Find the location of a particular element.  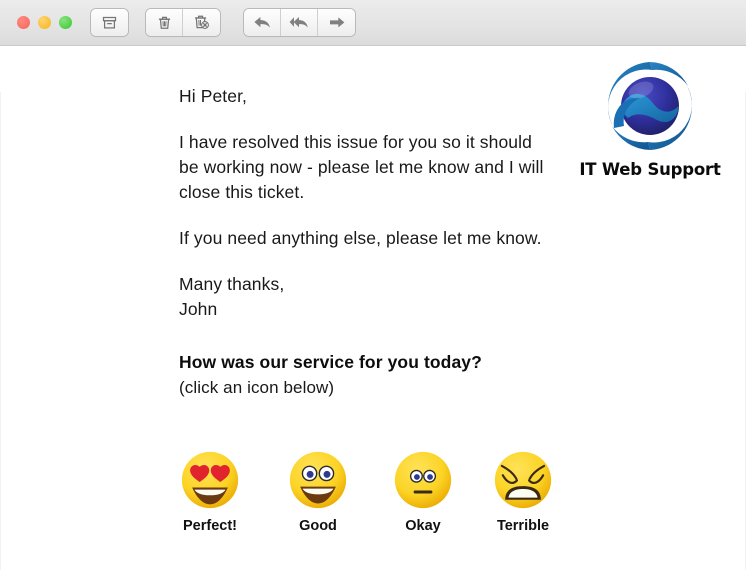

maximize-window-button is located at coordinates (65, 22).